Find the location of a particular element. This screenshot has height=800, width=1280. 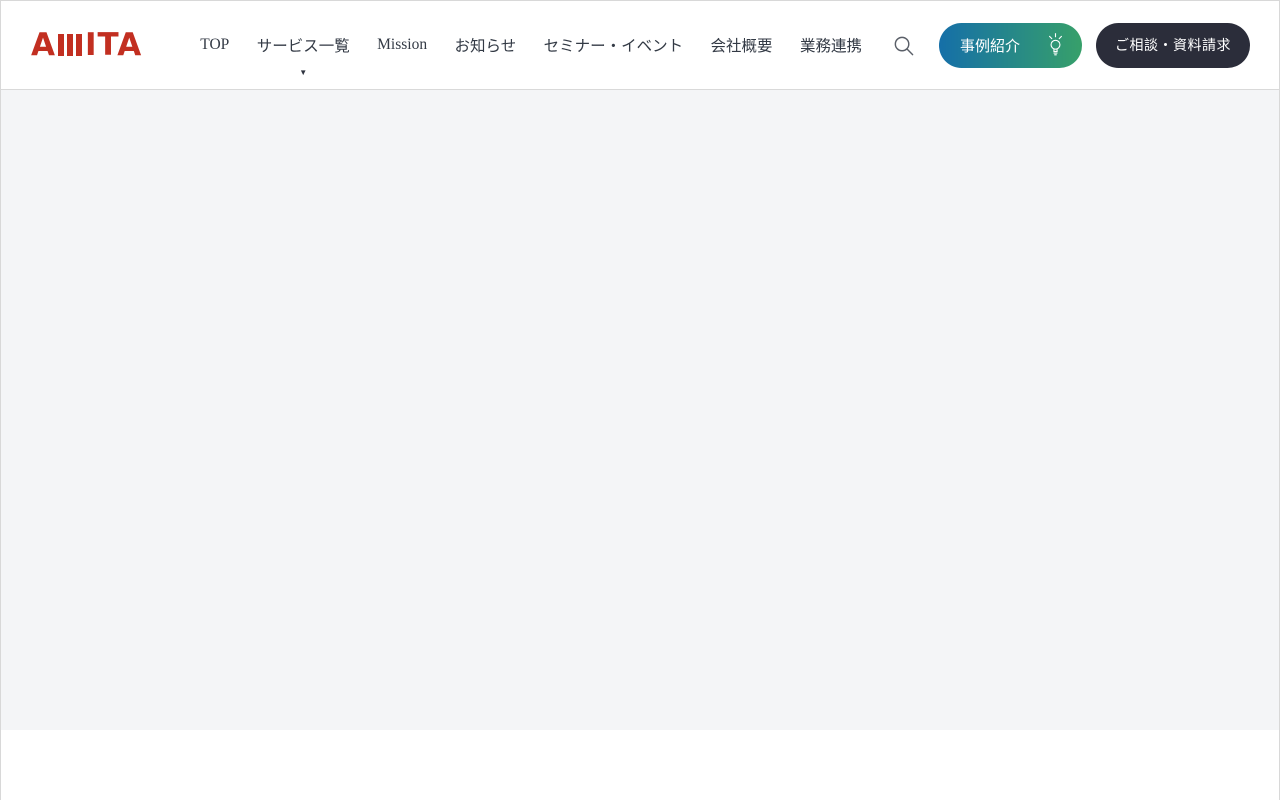

chevron-down-icon: ▼ is located at coordinates (303, 72).